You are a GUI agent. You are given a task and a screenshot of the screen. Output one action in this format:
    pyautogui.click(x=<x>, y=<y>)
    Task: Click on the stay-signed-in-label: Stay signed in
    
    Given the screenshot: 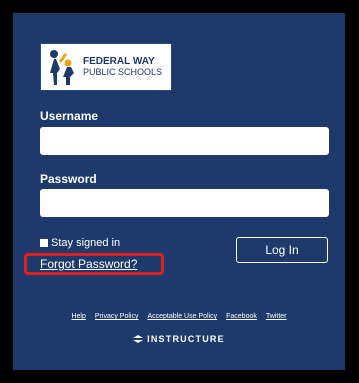 What is the action you would take?
    pyautogui.click(x=86, y=243)
    